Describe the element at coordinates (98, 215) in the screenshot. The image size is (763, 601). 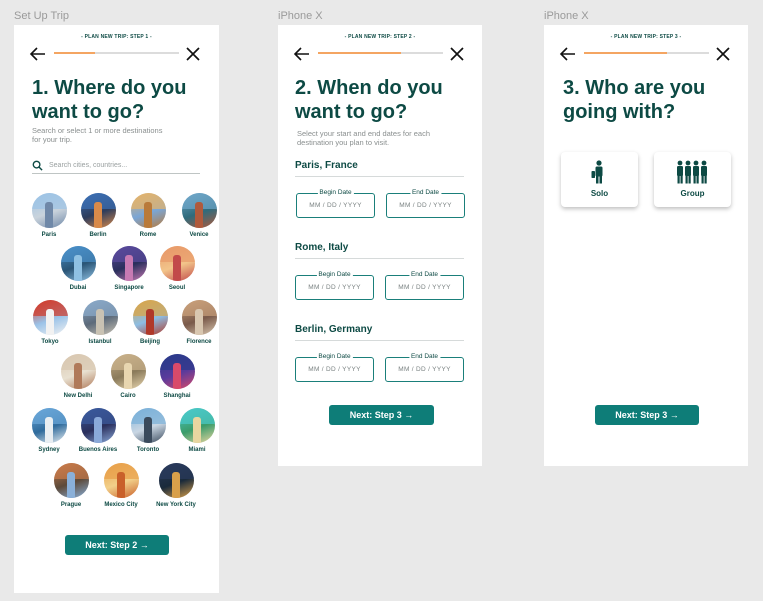
I see `city-option: Berlin` at that location.